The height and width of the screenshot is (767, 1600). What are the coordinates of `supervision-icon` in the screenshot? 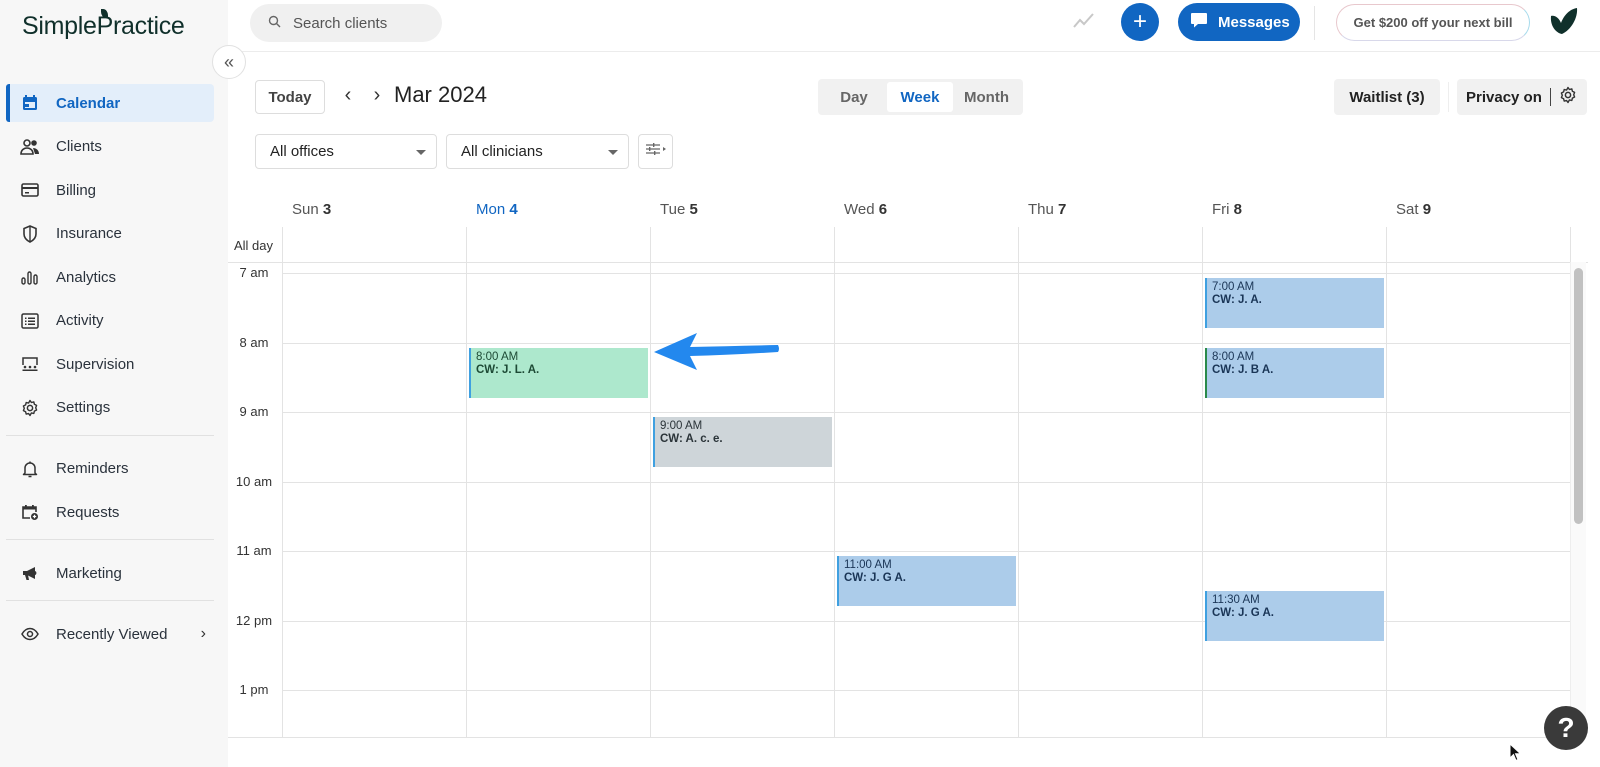 It's located at (30, 364).